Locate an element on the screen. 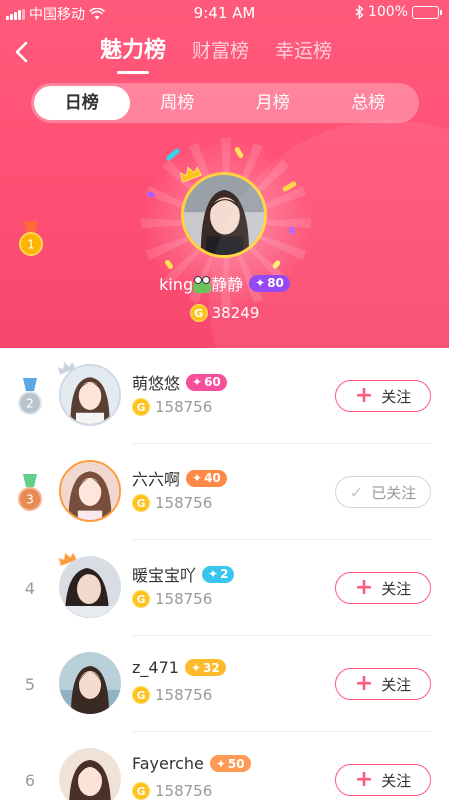 This screenshot has width=449, height=800. user-name: 暖宝宝吖 is located at coordinates (164, 575).